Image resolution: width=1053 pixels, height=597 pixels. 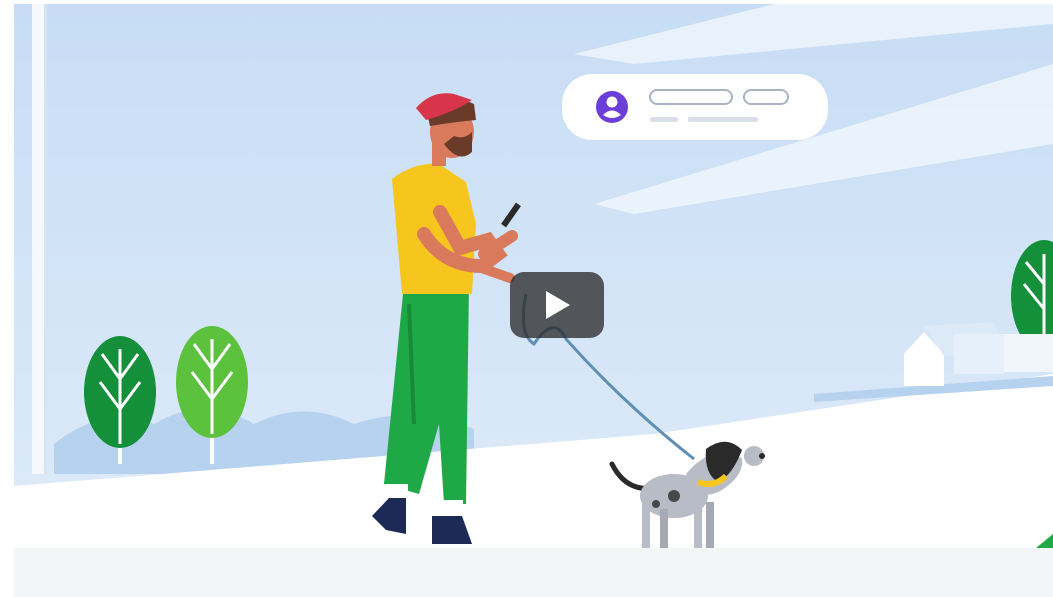 What do you see at coordinates (533, 572) in the screenshot?
I see `bottom-strip` at bounding box center [533, 572].